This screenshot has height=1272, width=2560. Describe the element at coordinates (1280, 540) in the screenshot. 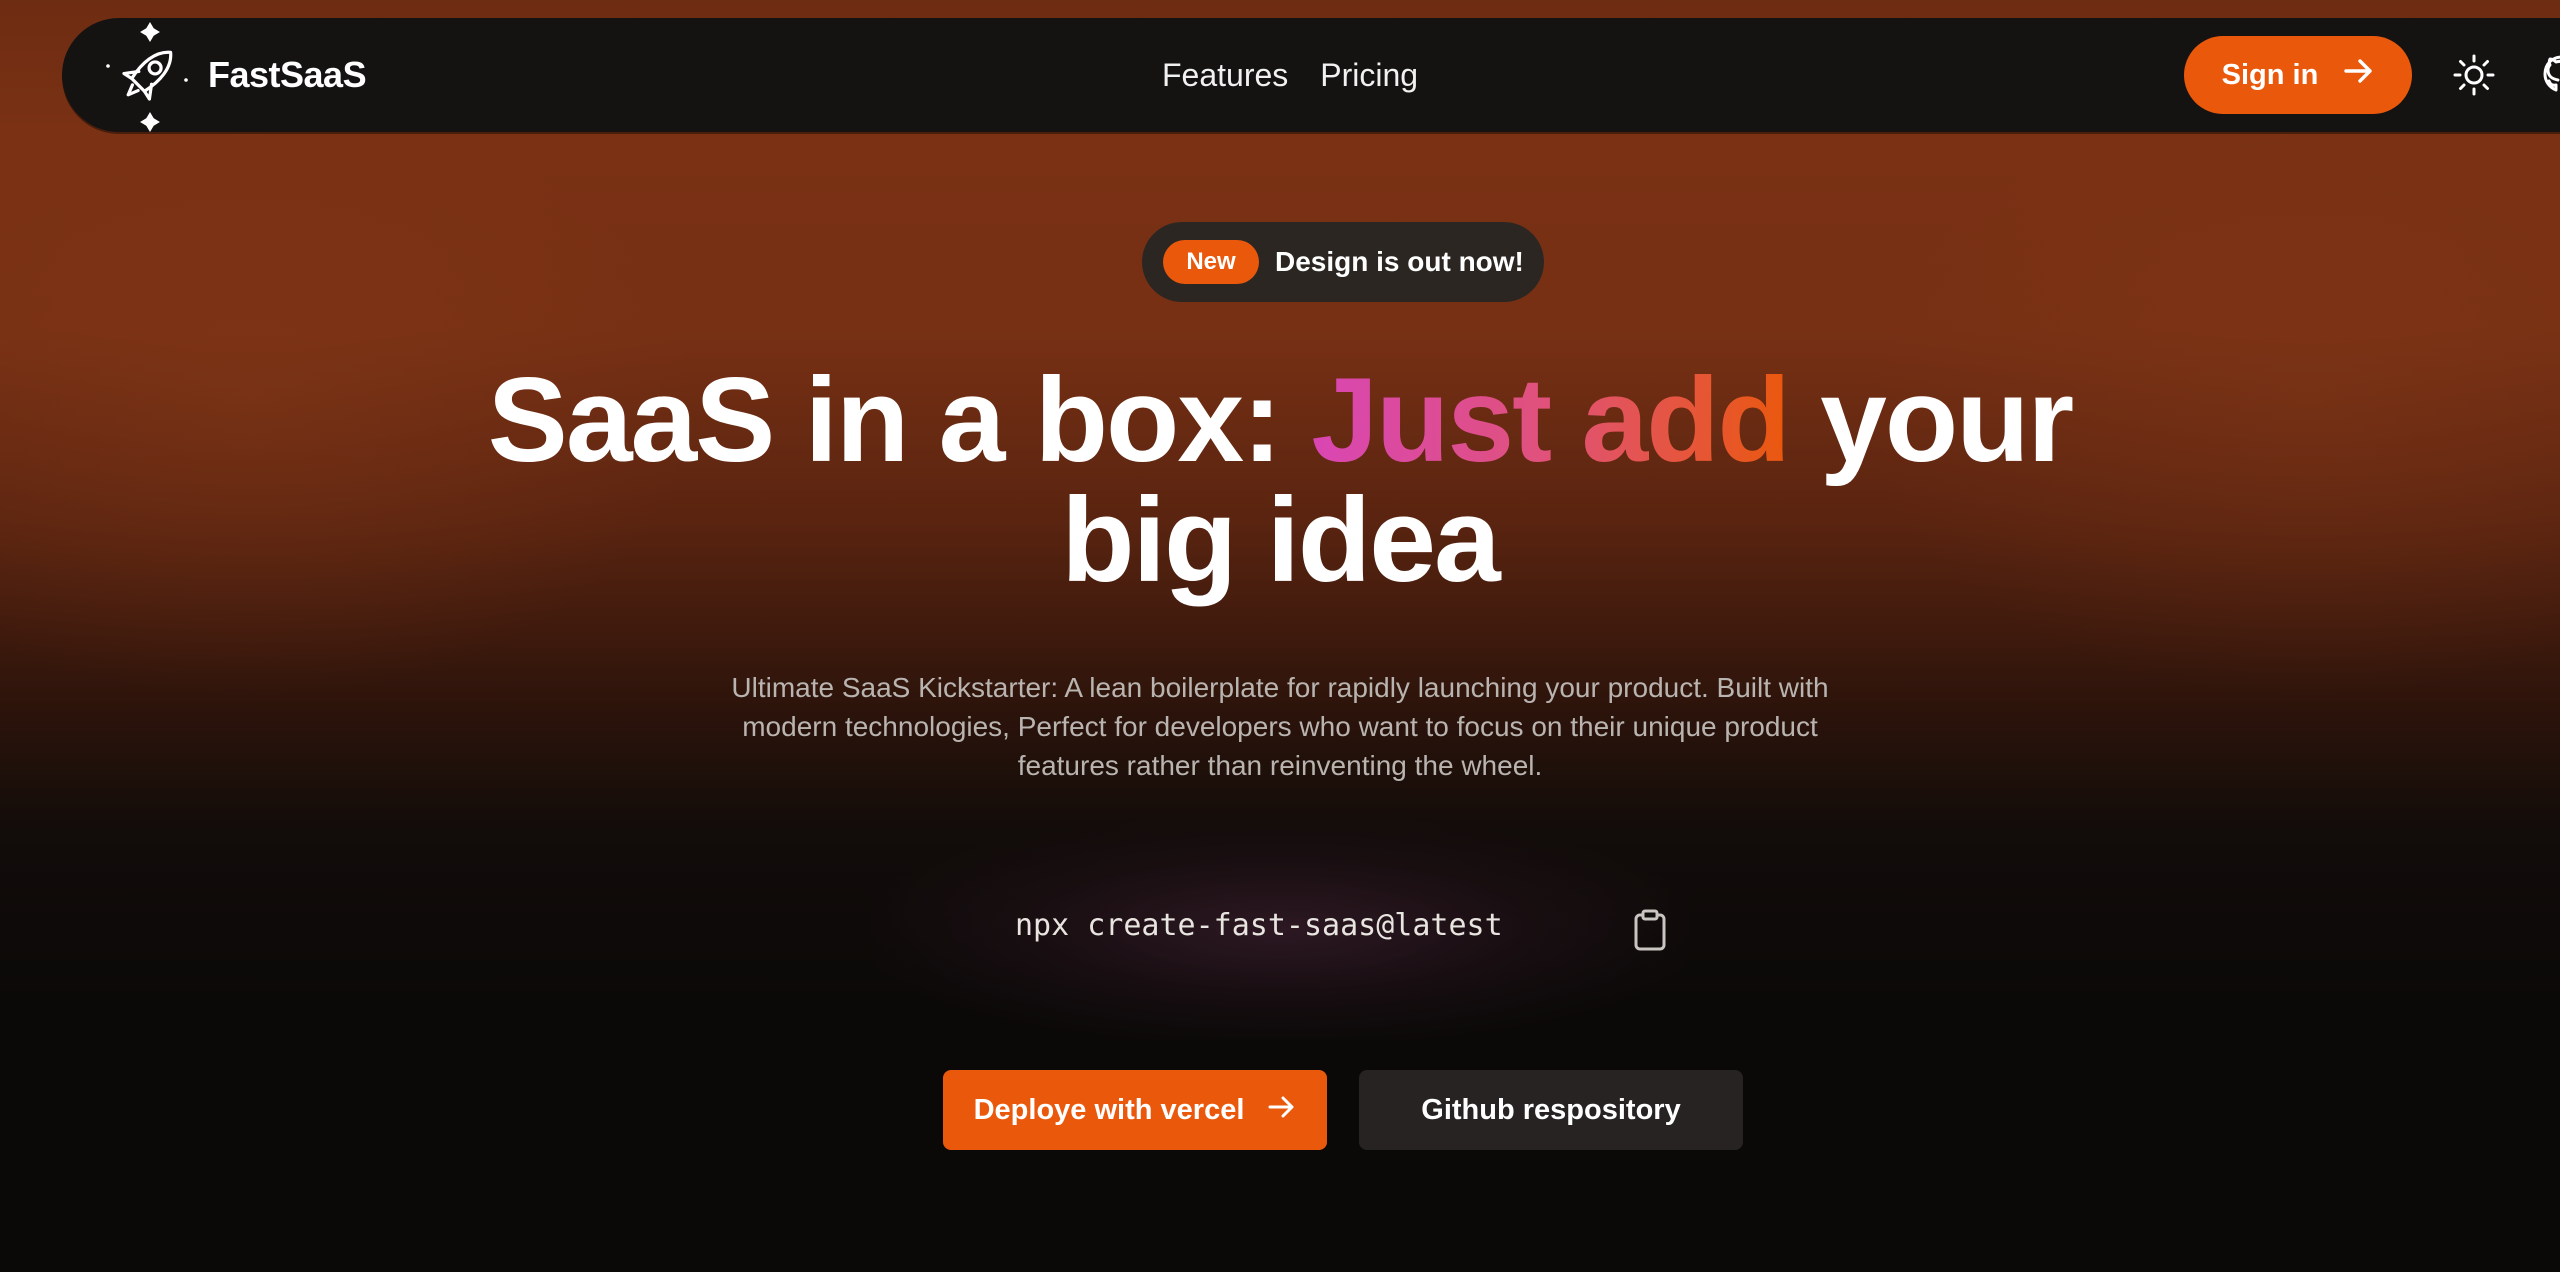

I see `headline-line-2: big idea` at that location.